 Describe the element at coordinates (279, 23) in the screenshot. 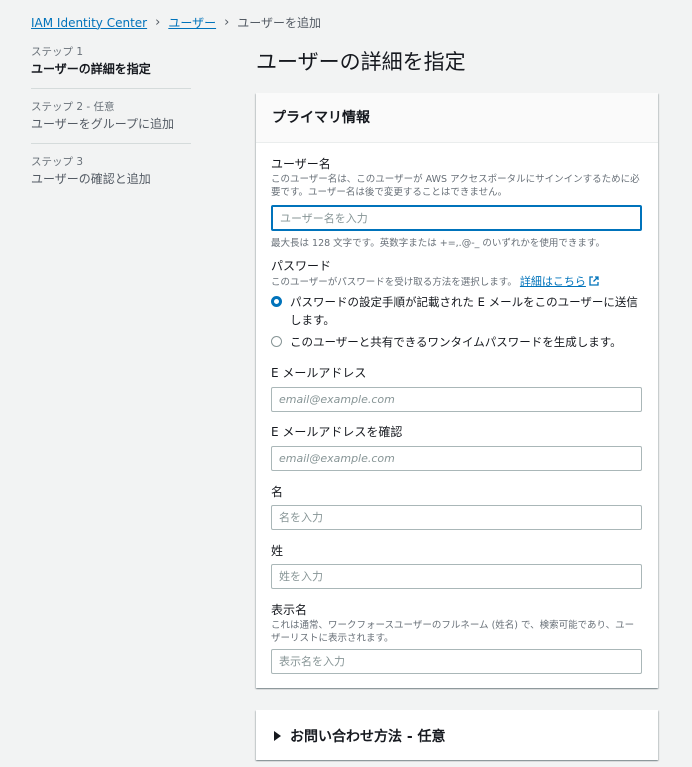

I see `breadcrumb-current: ユーザーを追加` at that location.